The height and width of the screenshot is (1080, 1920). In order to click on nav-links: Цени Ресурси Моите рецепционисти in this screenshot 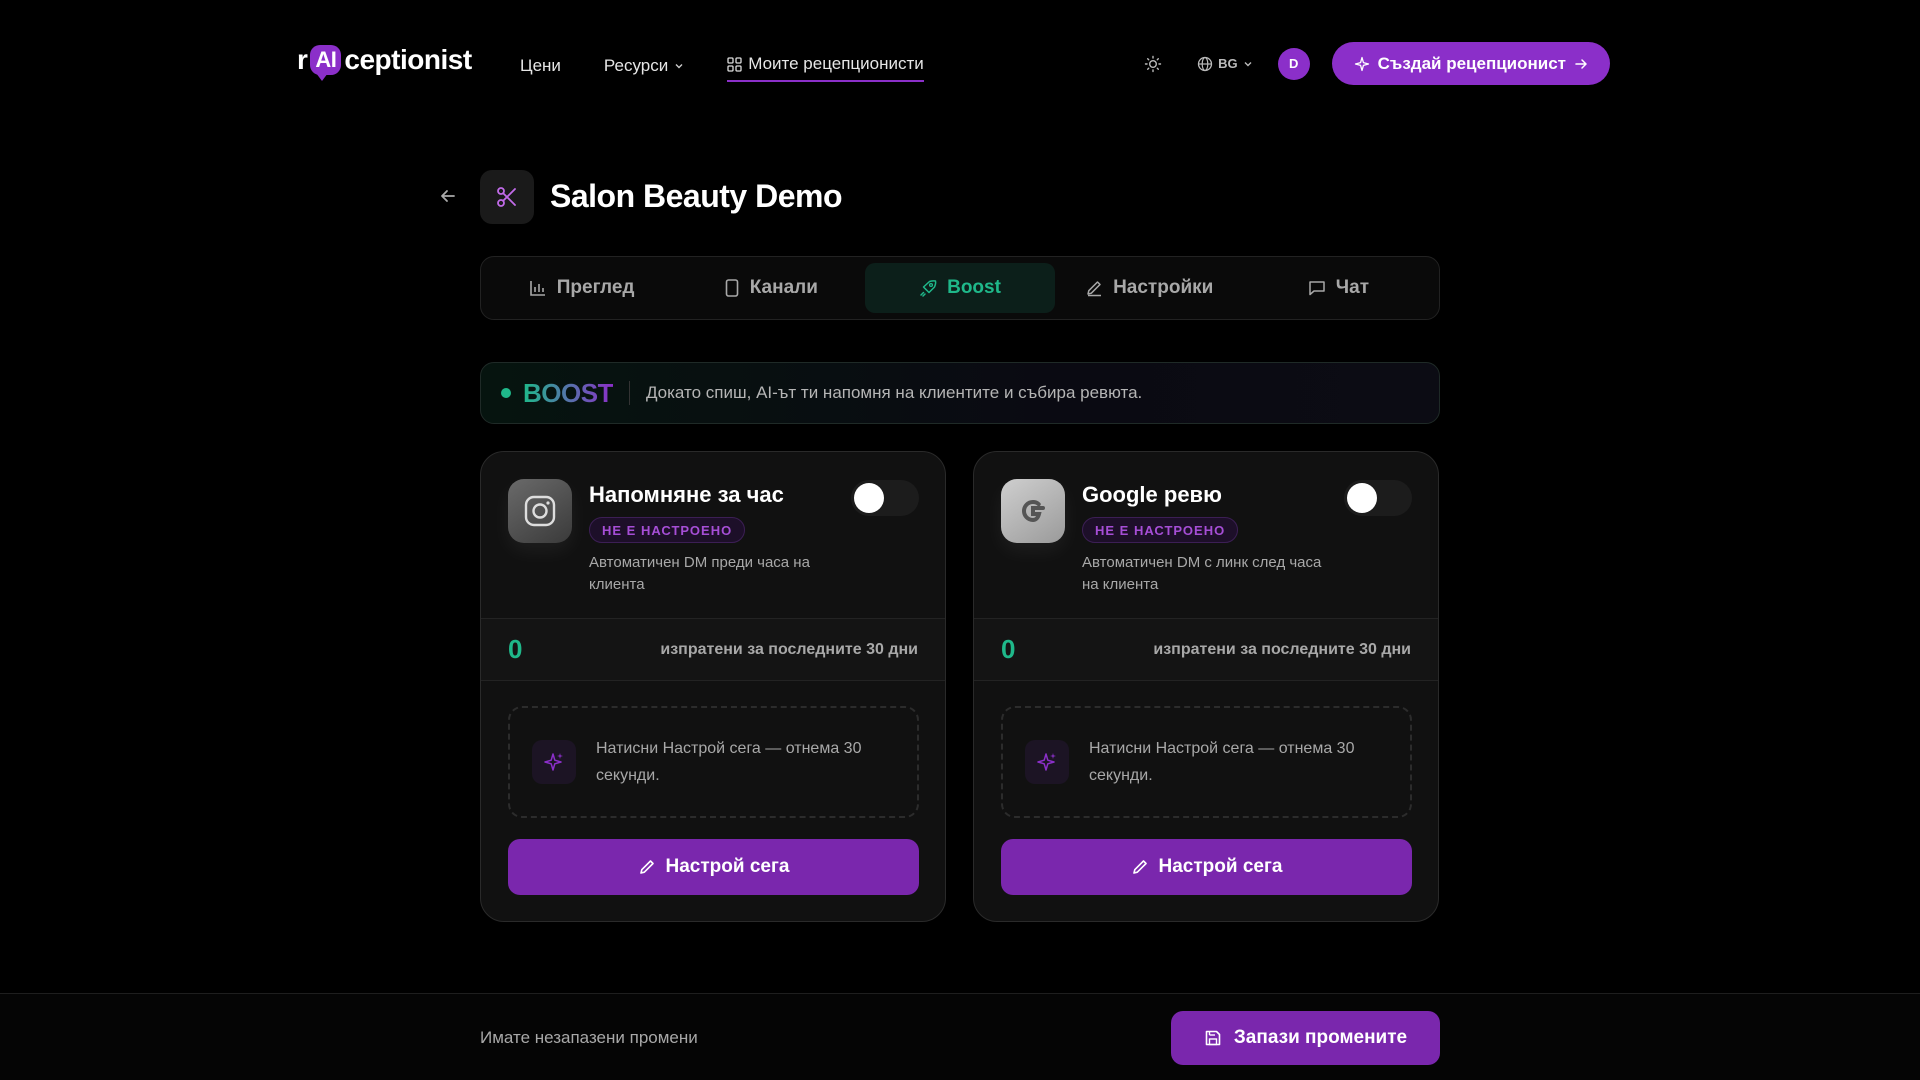, I will do `click(722, 66)`.